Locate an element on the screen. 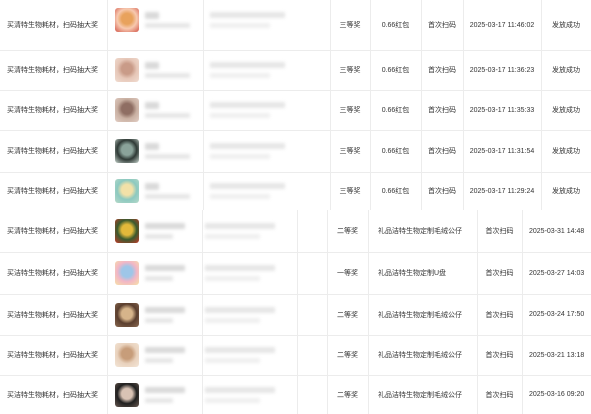 This screenshot has height=414, width=591. win-time: 2025-03-24 17:50 is located at coordinates (557, 314).